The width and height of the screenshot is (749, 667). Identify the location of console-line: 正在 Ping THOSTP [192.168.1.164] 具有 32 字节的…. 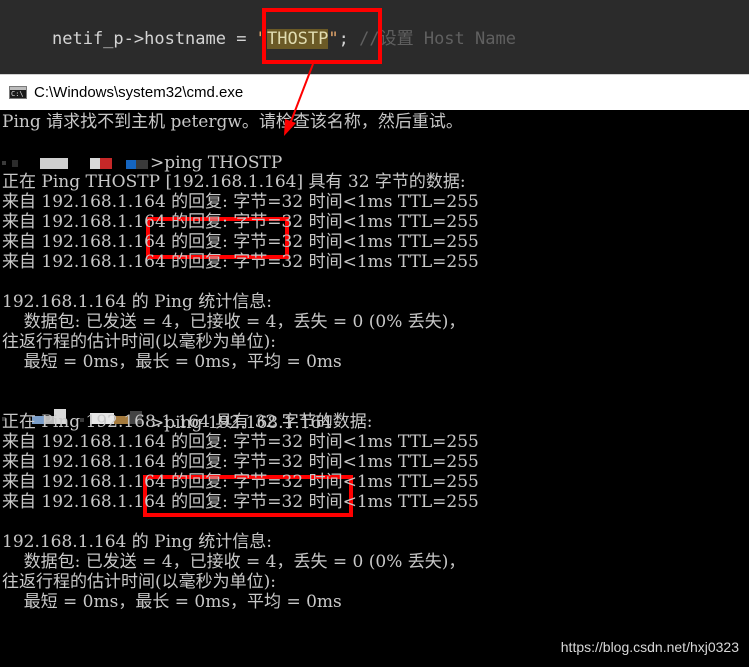
(234, 182).